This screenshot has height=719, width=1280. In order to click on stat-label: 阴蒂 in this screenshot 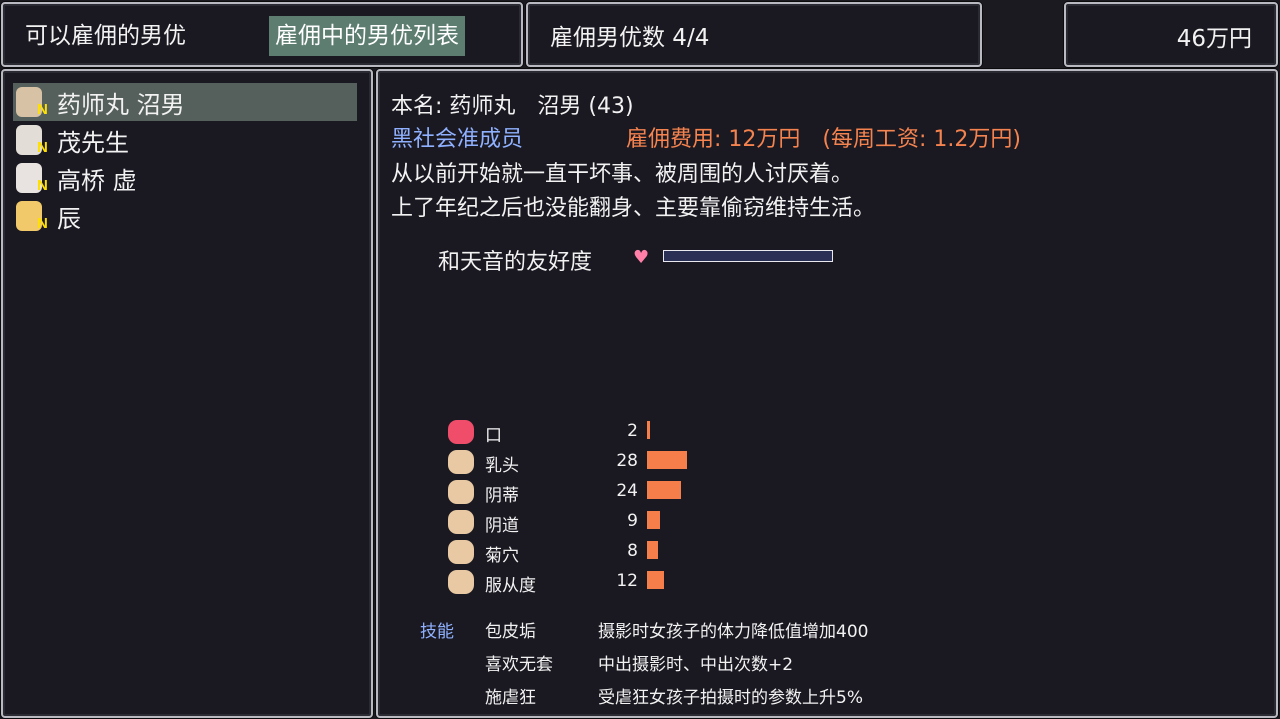, I will do `click(502, 496)`.